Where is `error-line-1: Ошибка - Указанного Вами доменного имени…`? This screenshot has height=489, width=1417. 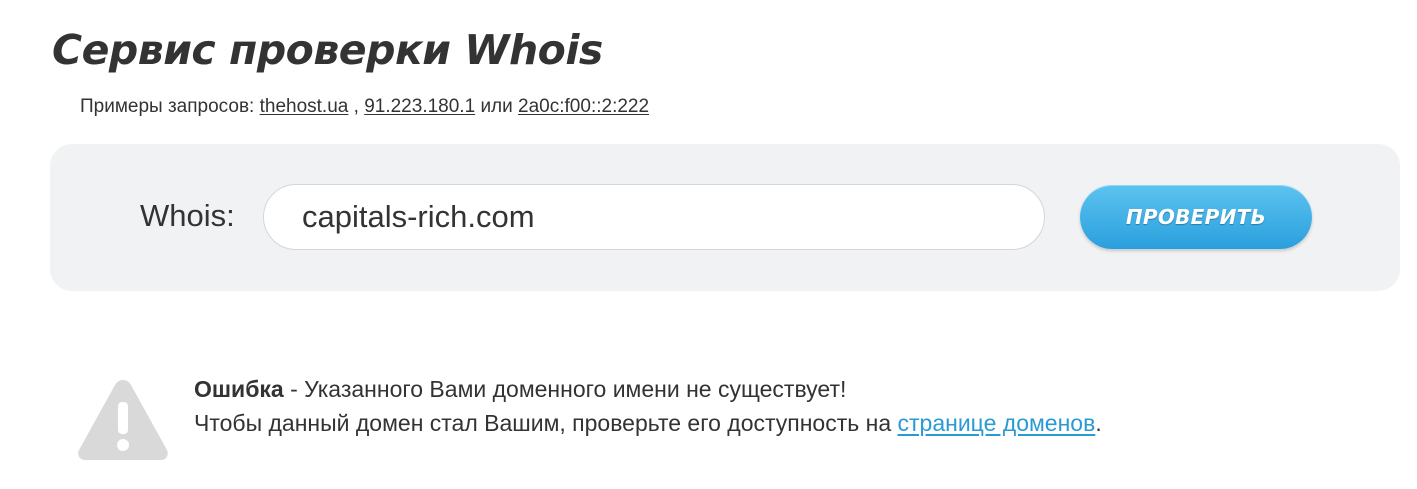
error-line-1: Ошибка - Указанного Вами доменного имени… is located at coordinates (648, 389).